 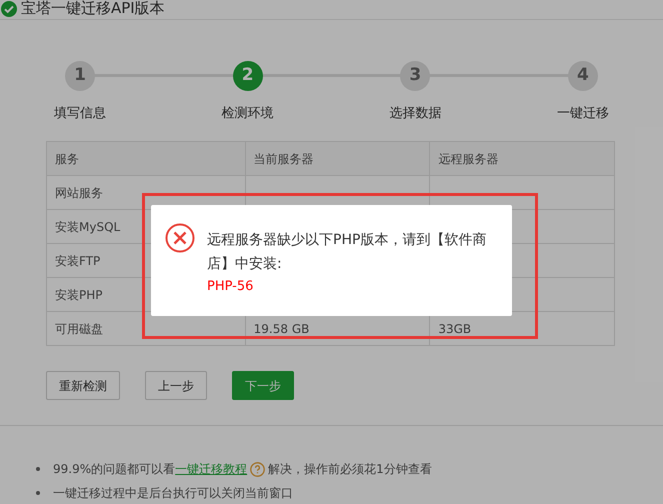 What do you see at coordinates (9, 8) in the screenshot?
I see `check-icon` at bounding box center [9, 8].